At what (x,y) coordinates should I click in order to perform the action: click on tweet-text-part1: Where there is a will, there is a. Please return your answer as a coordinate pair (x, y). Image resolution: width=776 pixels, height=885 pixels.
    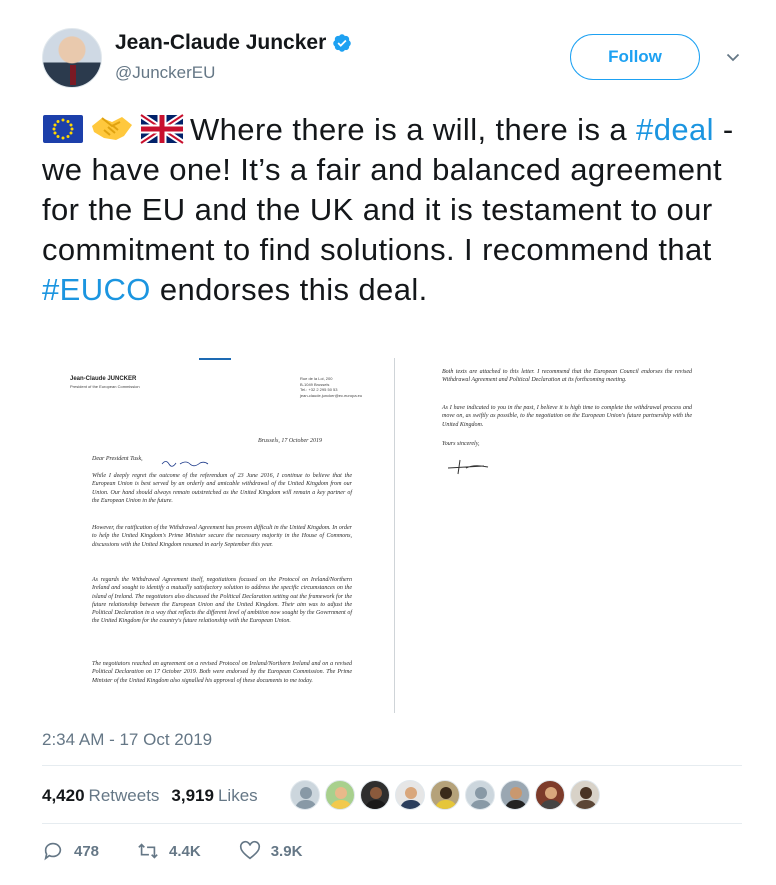
    Looking at the image, I should click on (409, 129).